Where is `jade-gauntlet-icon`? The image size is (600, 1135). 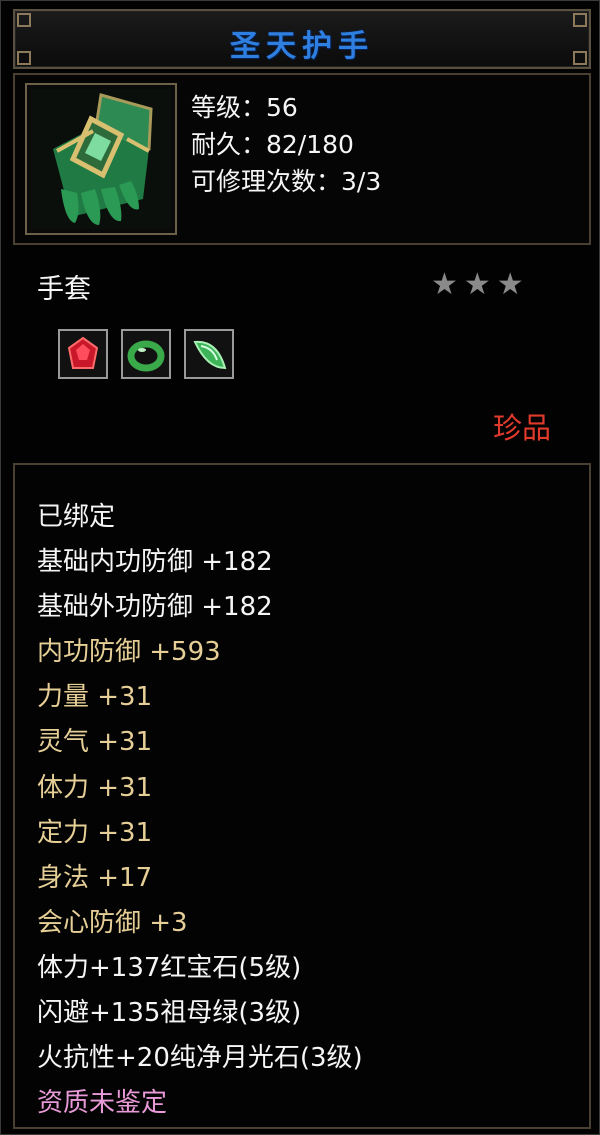
jade-gauntlet-icon is located at coordinates (101, 159).